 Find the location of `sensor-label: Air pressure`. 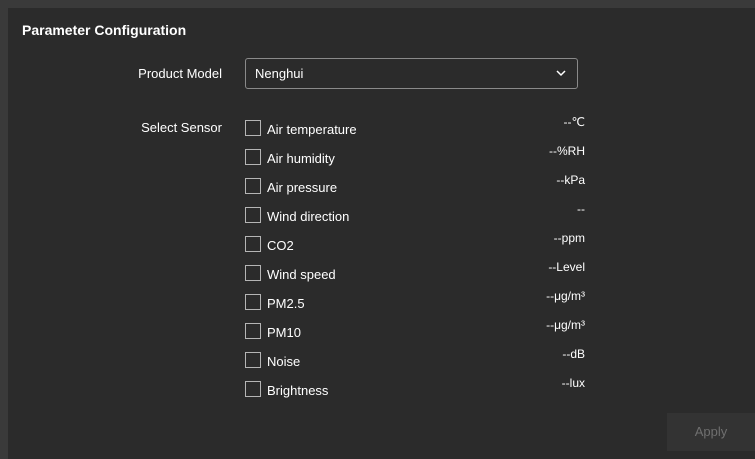

sensor-label: Air pressure is located at coordinates (302, 187).